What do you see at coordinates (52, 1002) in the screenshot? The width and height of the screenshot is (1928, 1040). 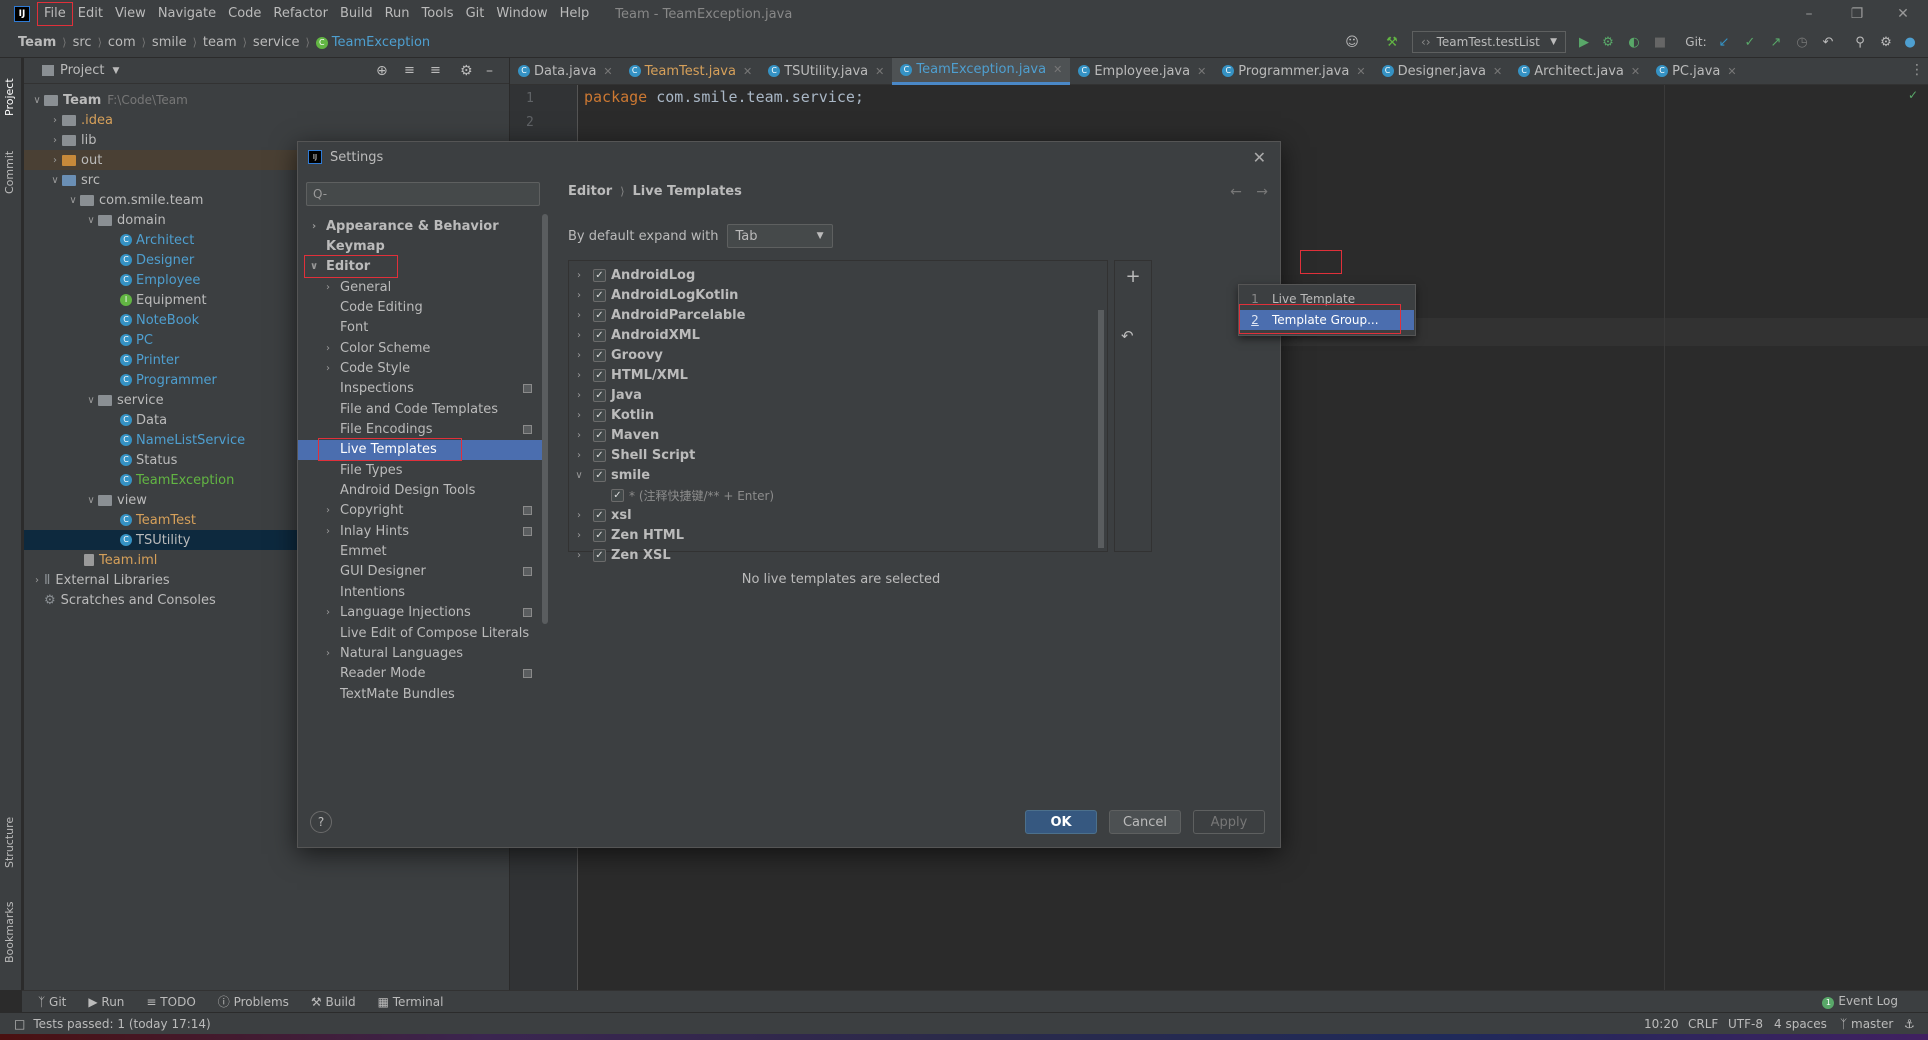 I see `git-toolwindow-button: ᛉ Git` at bounding box center [52, 1002].